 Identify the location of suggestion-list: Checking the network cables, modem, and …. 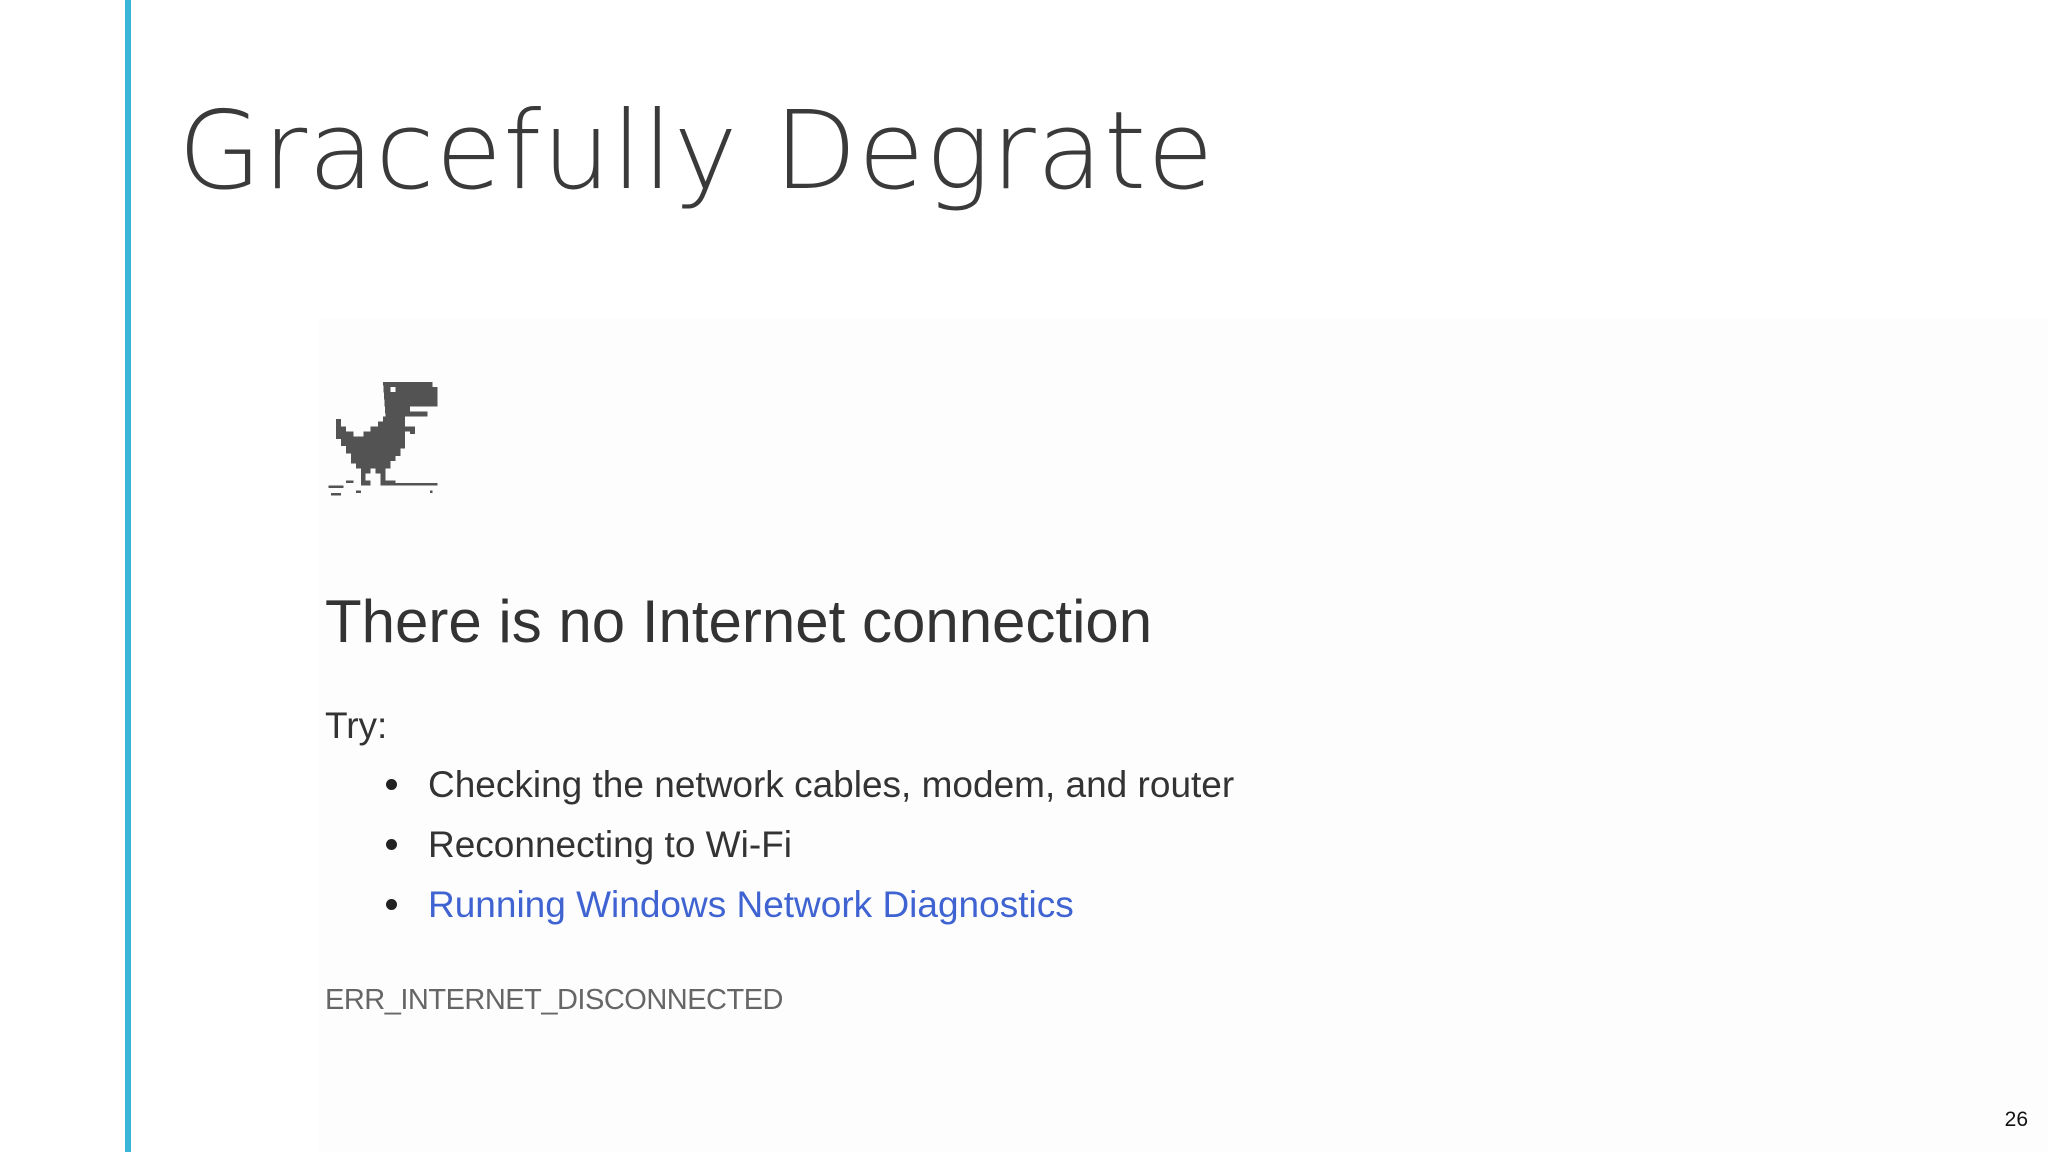
(809, 852).